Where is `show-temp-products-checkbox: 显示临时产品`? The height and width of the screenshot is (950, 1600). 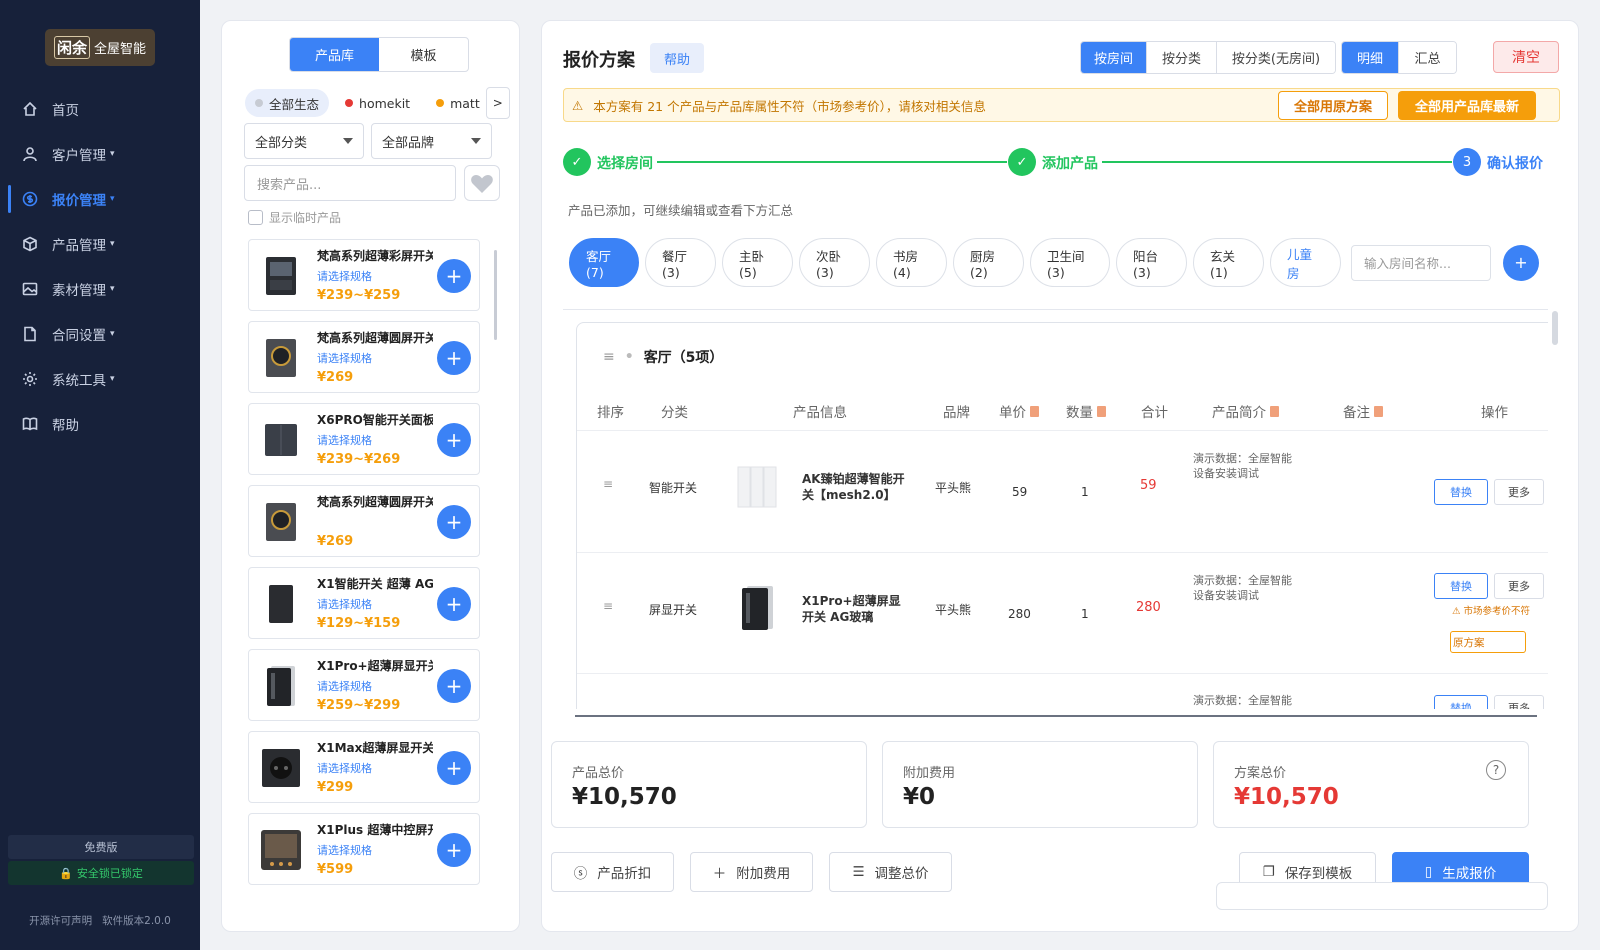
show-temp-products-checkbox: 显示临时产品 is located at coordinates (294, 217).